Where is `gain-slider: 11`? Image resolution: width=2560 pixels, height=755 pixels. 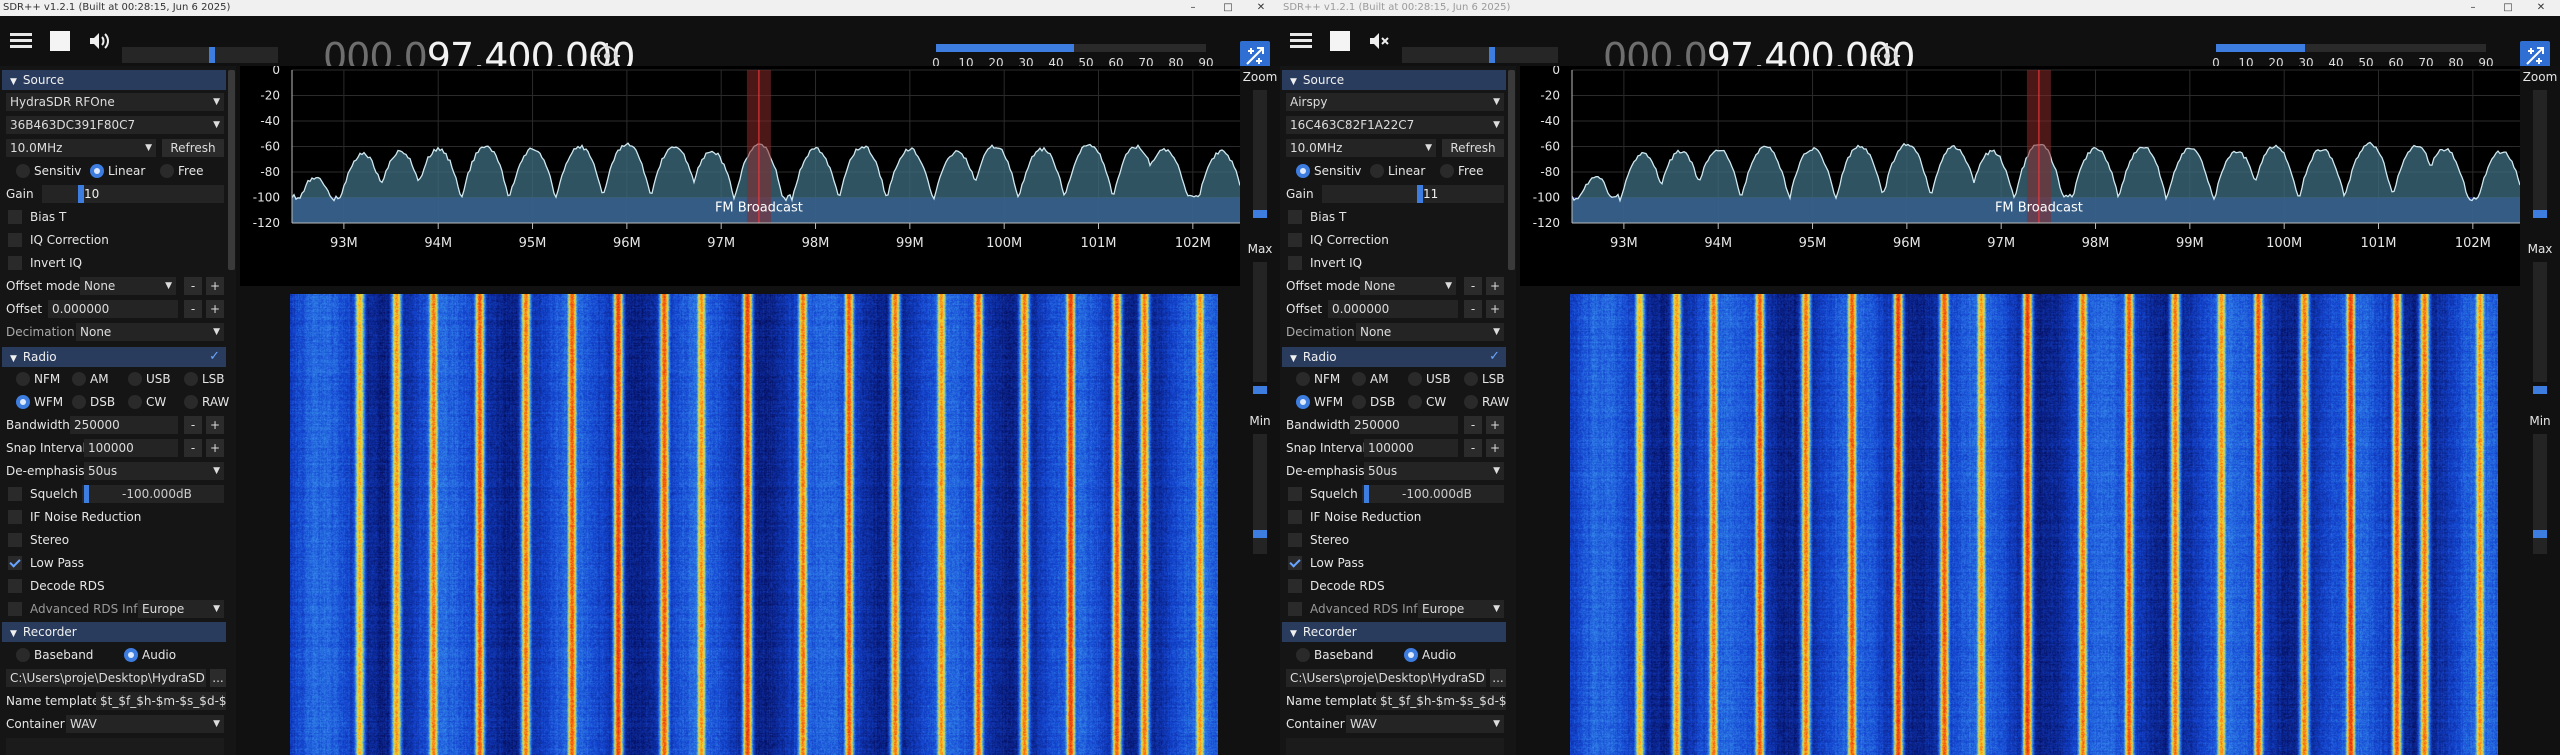
gain-slider: 11 is located at coordinates (1413, 194).